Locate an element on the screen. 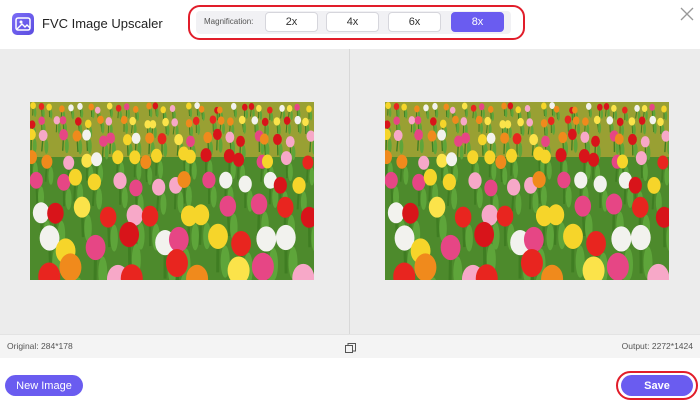 The image size is (700, 410). original-size-label: Original: 284*178 is located at coordinates (40, 346).